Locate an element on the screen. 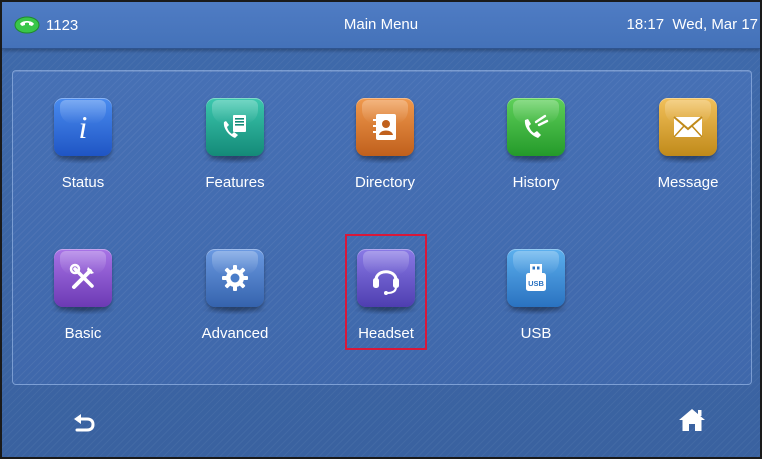  menu-item-basic: Basic is located at coordinates (83, 309).